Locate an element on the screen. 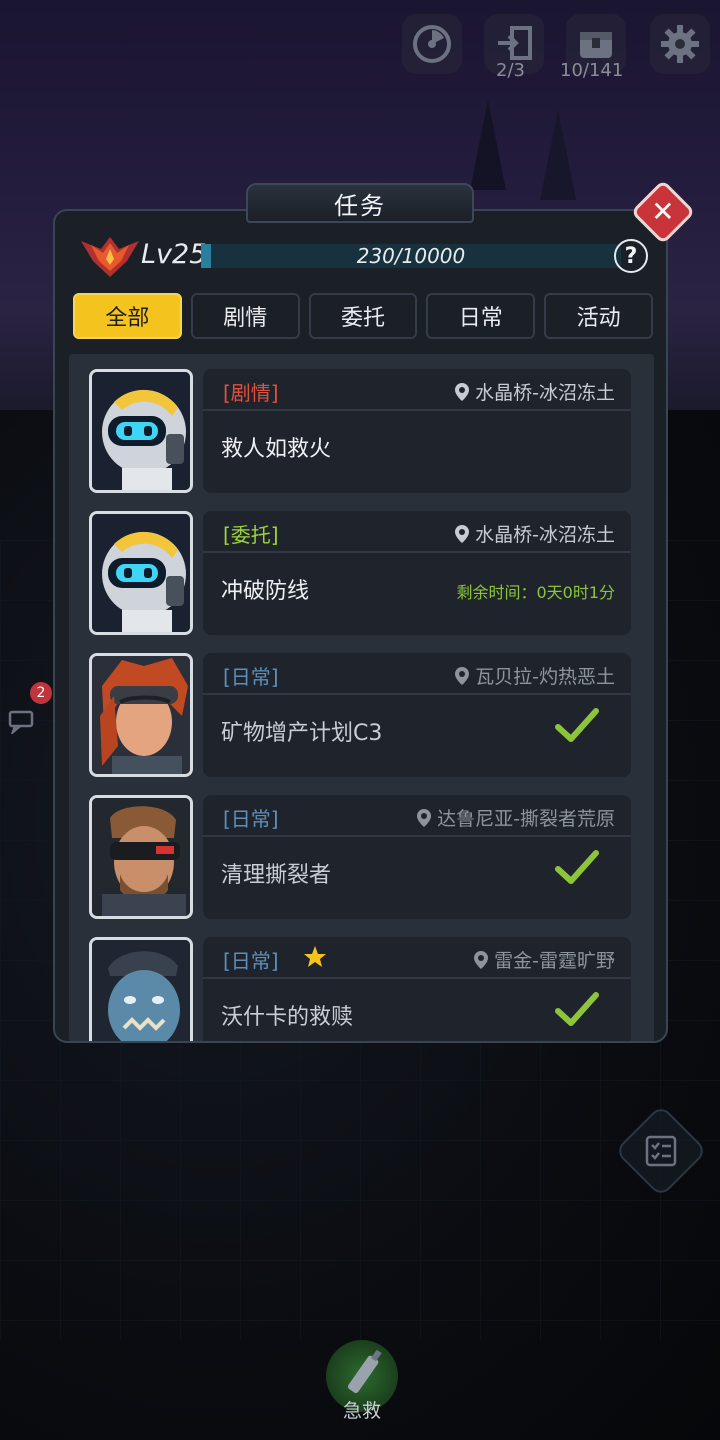 Image resolution: width=720 pixels, height=1440 pixels. quest-location: 雷金-雷霆旷野 is located at coordinates (544, 959).